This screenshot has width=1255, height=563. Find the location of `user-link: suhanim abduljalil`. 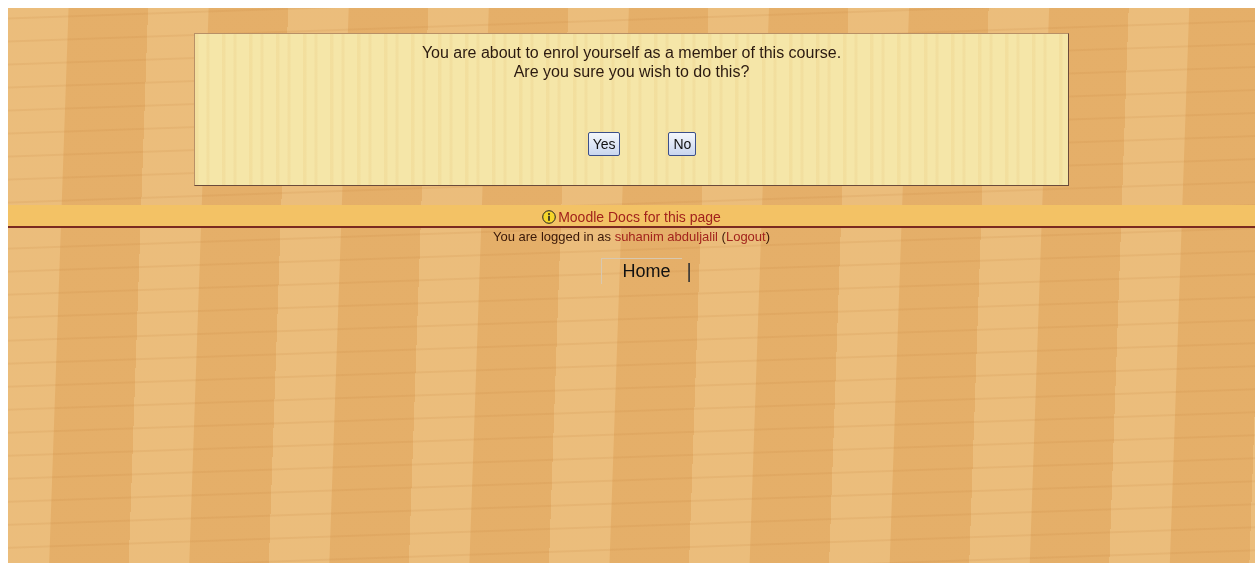

user-link: suhanim abduljalil is located at coordinates (666, 236).